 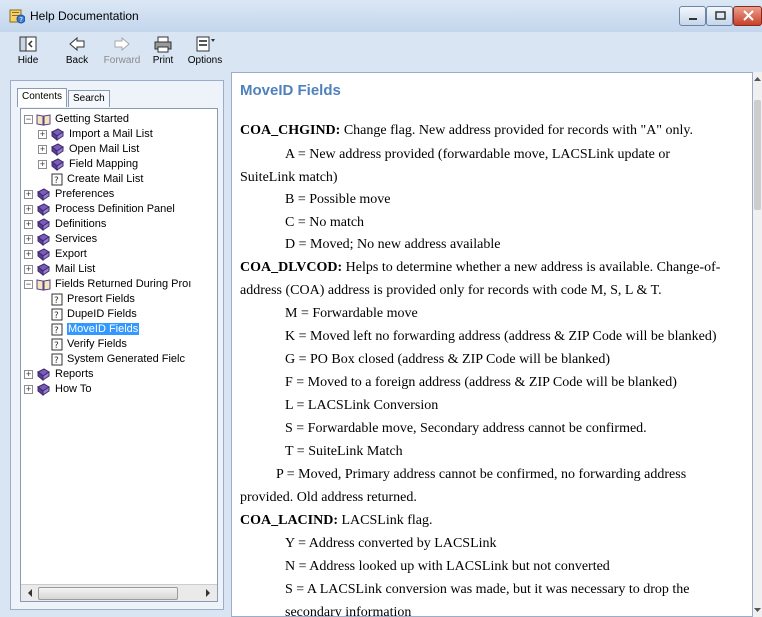 I want to click on tree-item-system-generated: ? System Generated Fielc, so click(x=118, y=359).